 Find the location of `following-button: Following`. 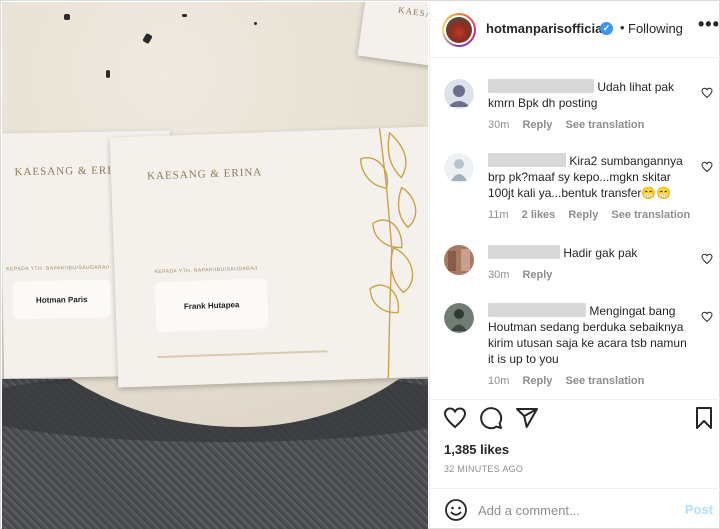

following-button: Following is located at coordinates (655, 28).